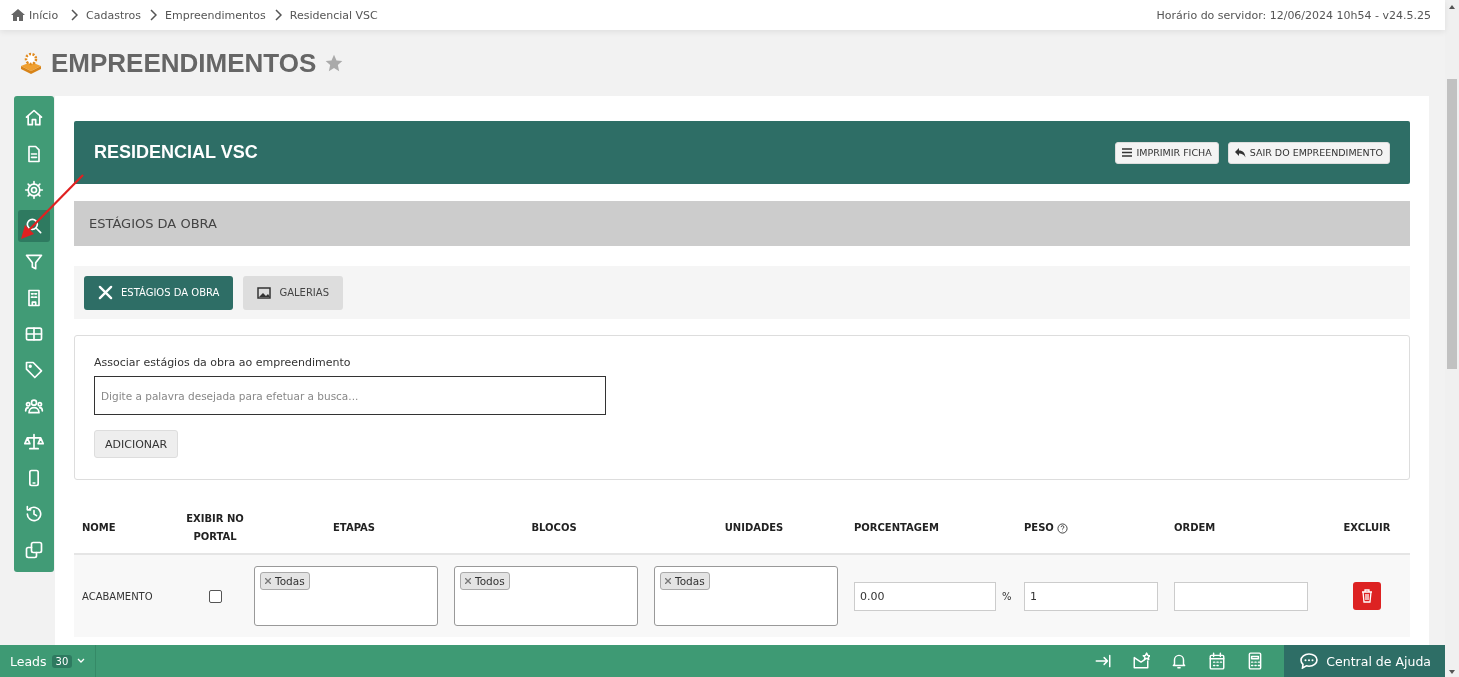  What do you see at coordinates (1039, 528) in the screenshot?
I see `column-header: PESO` at bounding box center [1039, 528].